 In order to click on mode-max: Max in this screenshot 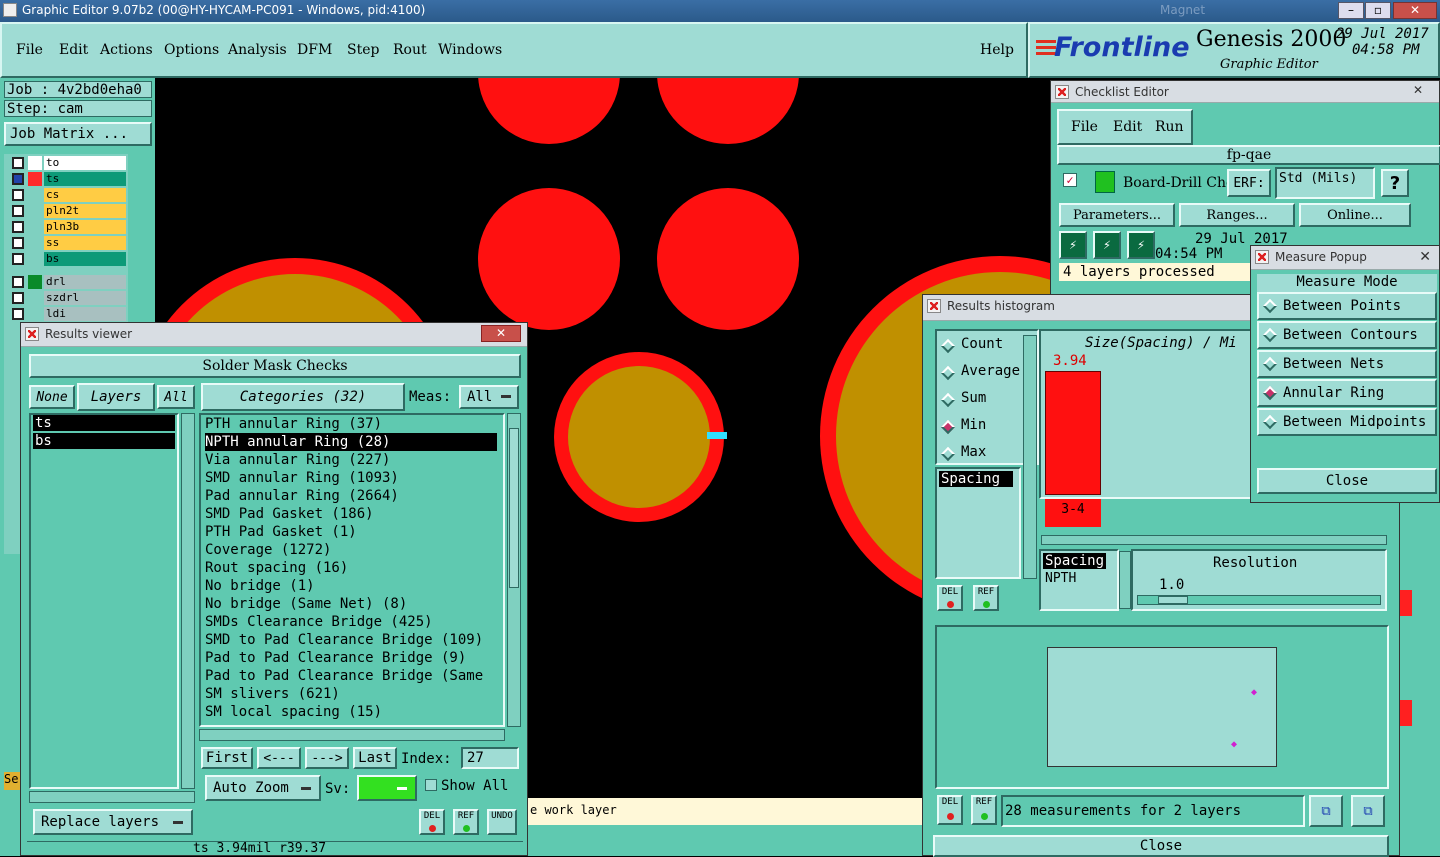, I will do `click(973, 452)`.